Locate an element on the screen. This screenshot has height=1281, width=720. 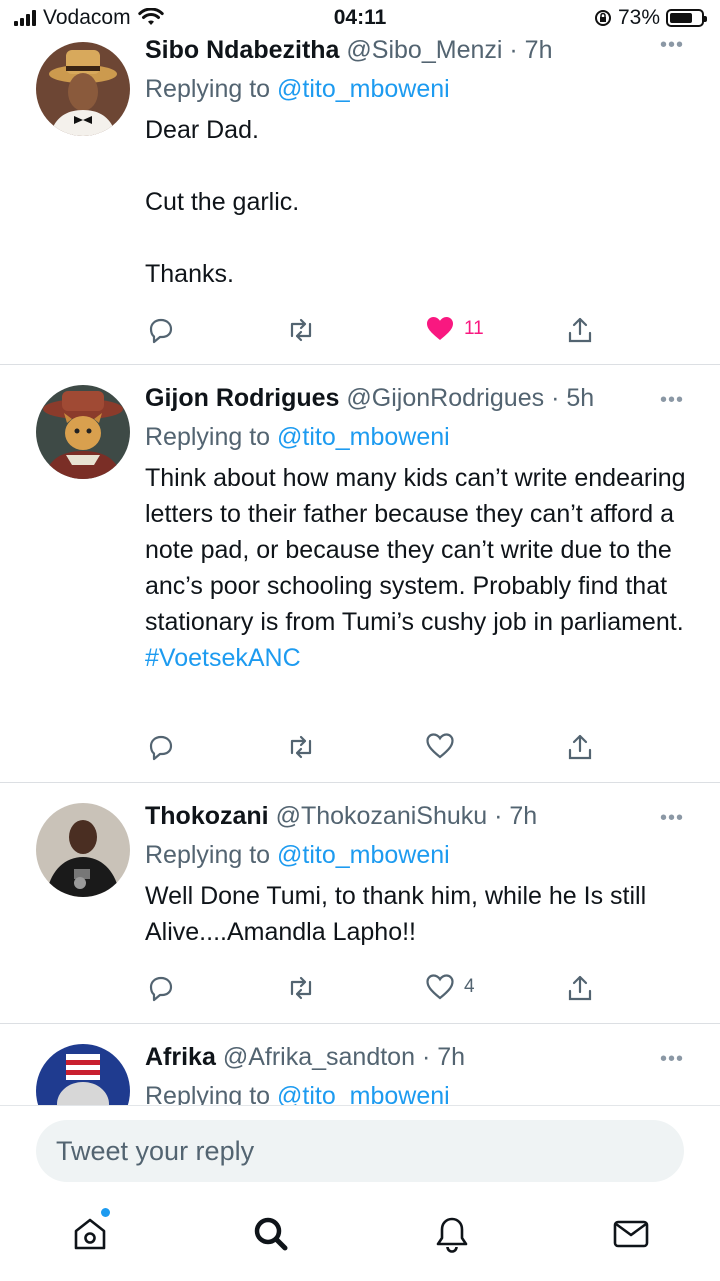
tweet-header: Afrika @Afrika_sandton · 7h is located at coordinates (417, 1057).